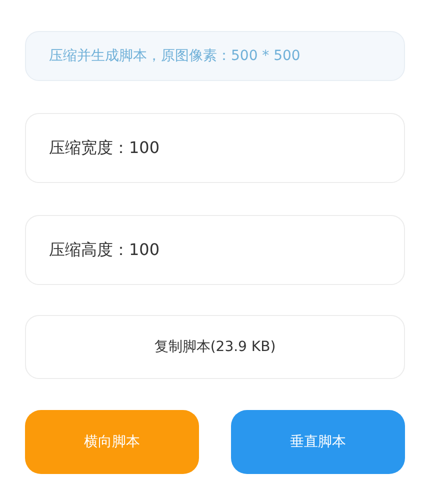 Image resolution: width=430 pixels, height=500 pixels. I want to click on copy-script-button: 复制脚本(23.9 KB), so click(215, 347).